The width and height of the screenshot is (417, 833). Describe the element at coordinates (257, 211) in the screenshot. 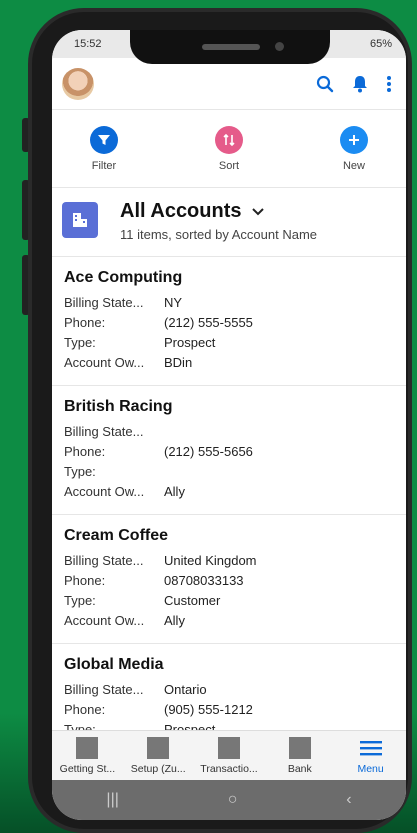

I see `chevron-down-icon` at that location.